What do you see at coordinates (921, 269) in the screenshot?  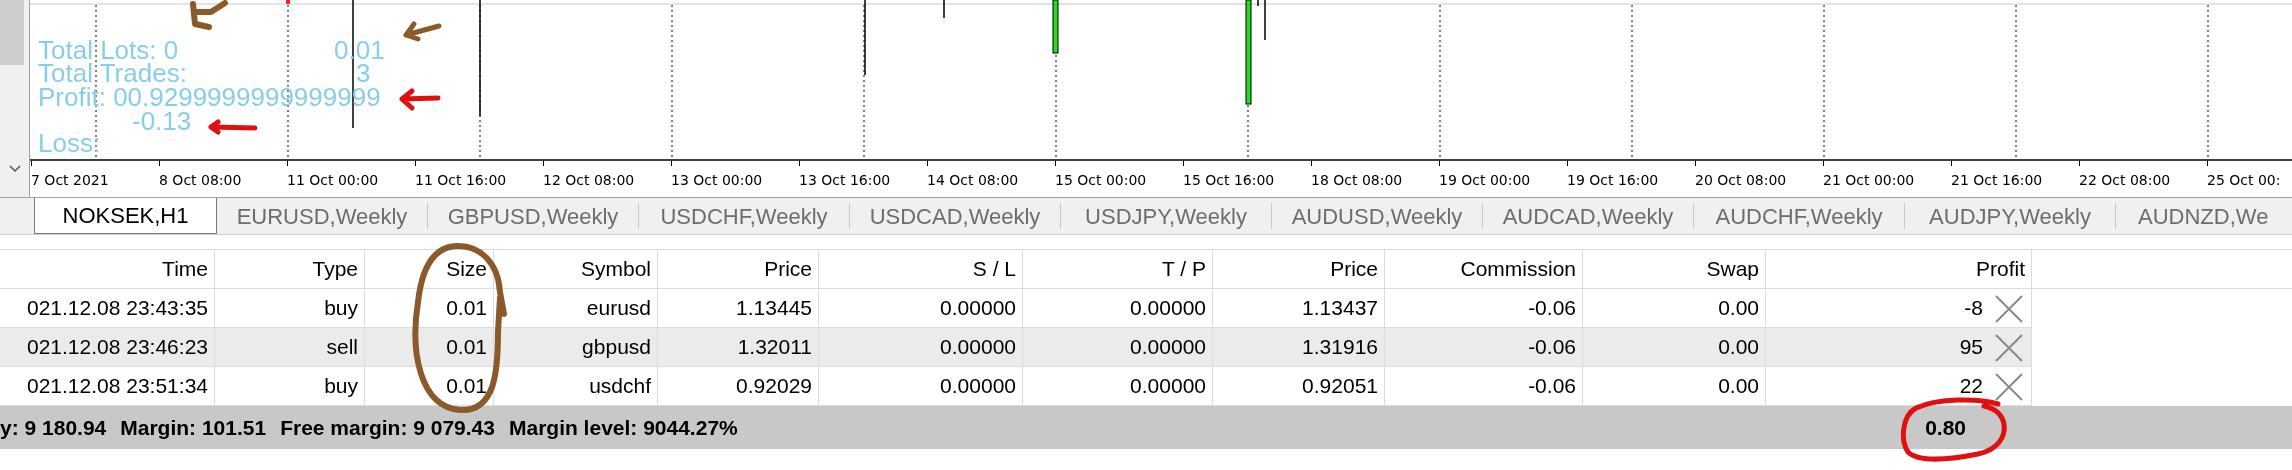 I see `column-header: S / L` at bounding box center [921, 269].